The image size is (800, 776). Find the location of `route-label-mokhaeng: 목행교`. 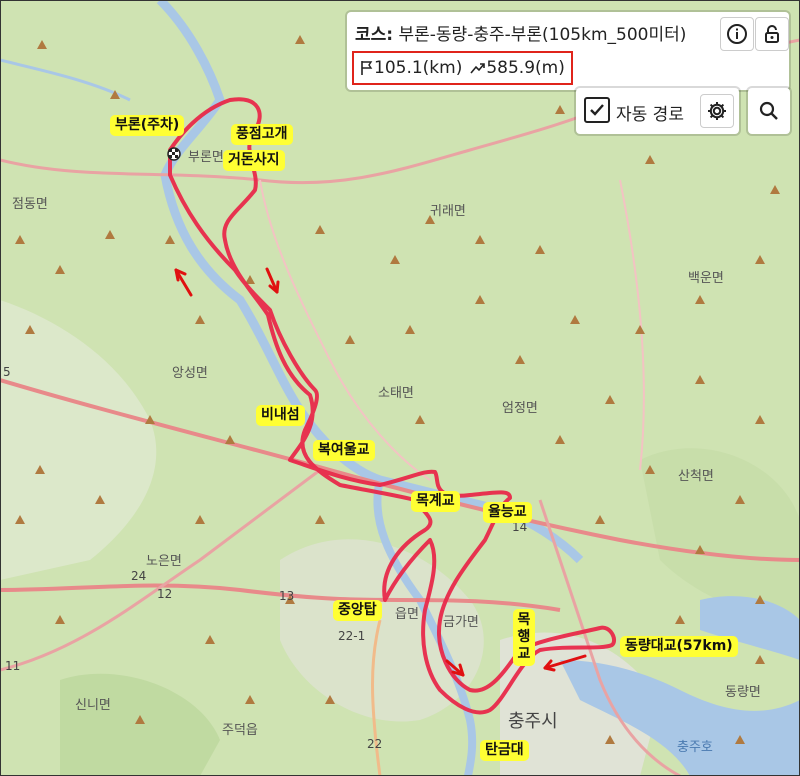

route-label-mokhaeng: 목행교 is located at coordinates (524, 637).